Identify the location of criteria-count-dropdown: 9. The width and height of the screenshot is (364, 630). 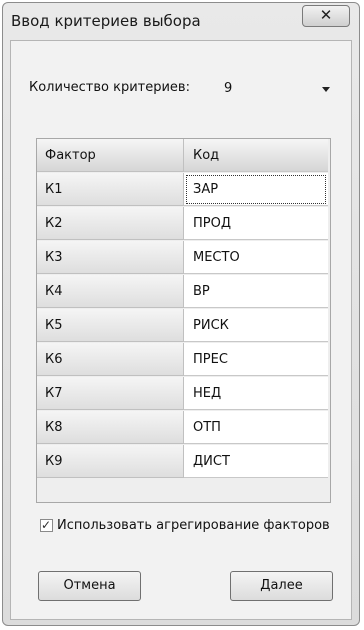
(279, 89).